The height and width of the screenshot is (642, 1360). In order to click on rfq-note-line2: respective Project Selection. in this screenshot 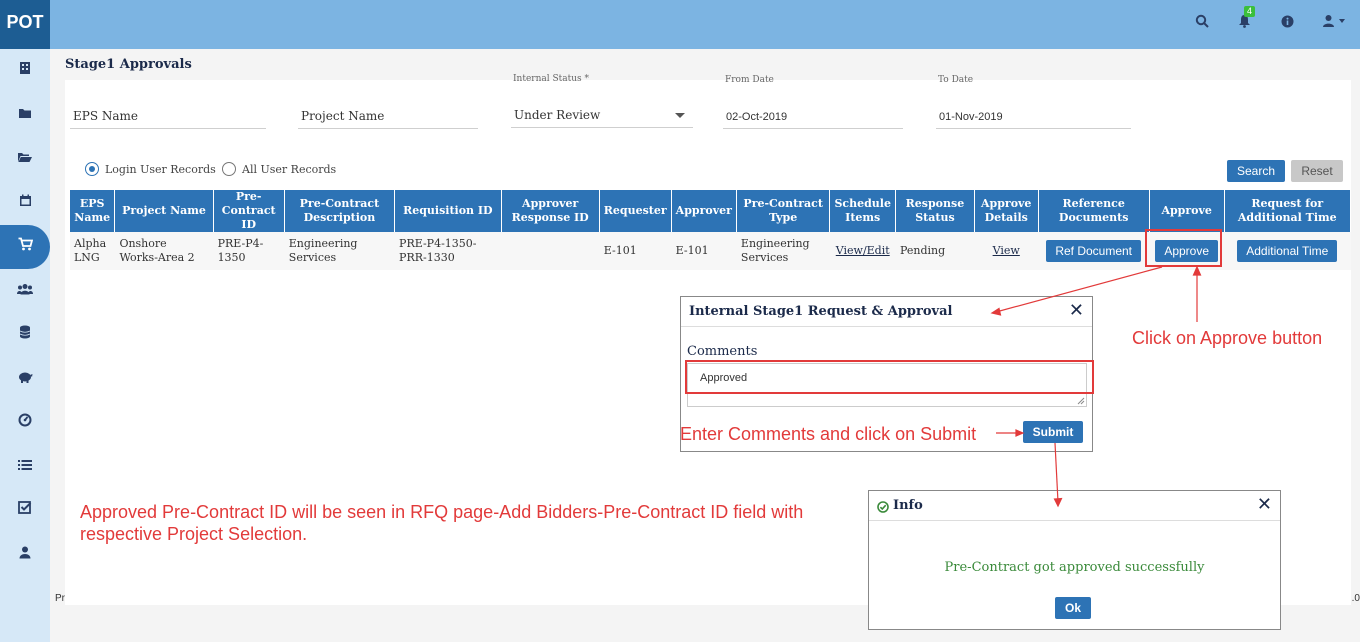, I will do `click(194, 534)`.